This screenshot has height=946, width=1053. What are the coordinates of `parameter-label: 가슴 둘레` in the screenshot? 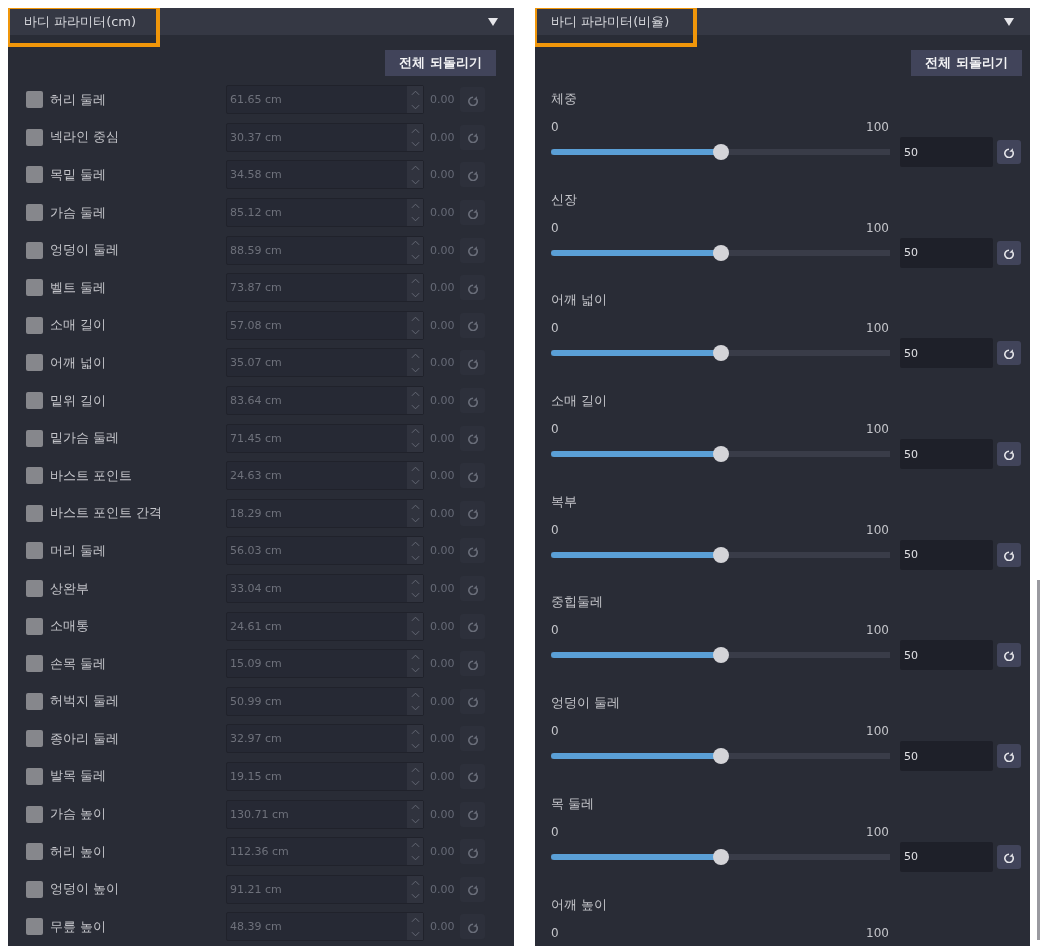 It's located at (79, 212).